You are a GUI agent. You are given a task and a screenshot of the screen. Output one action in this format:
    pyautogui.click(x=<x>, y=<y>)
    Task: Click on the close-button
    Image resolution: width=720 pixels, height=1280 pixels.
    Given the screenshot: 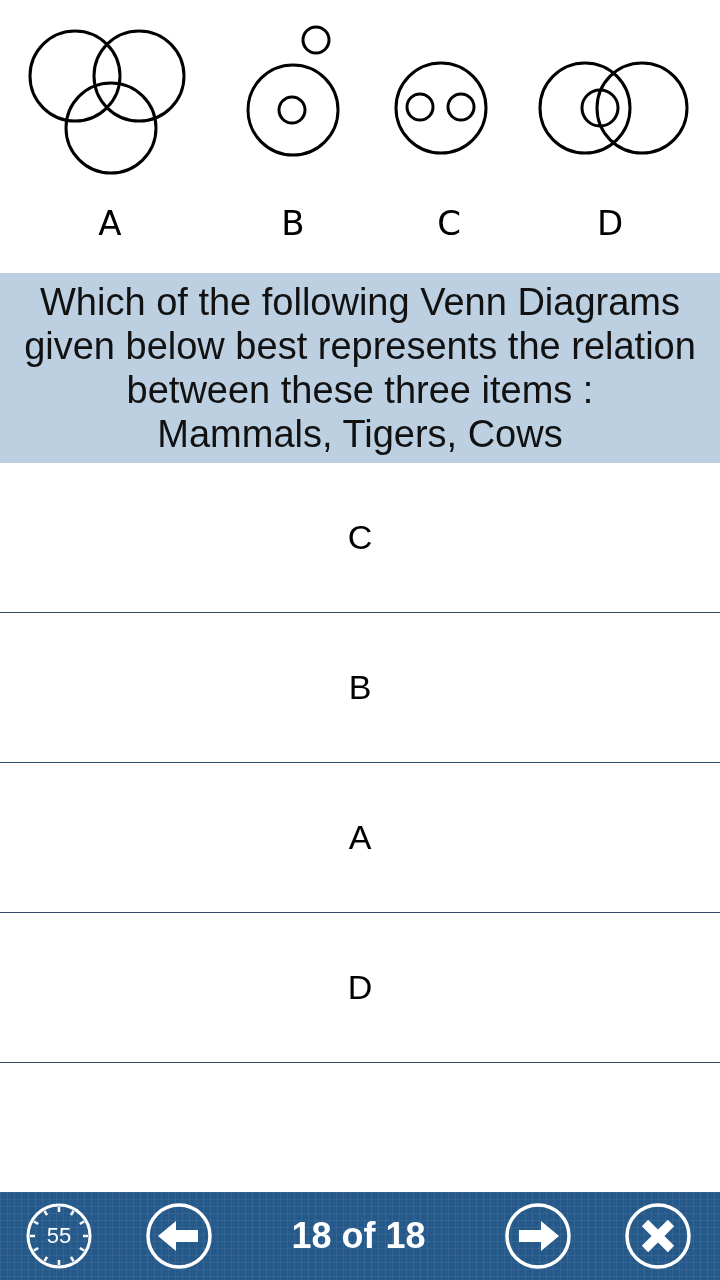 What is the action you would take?
    pyautogui.click(x=658, y=1236)
    